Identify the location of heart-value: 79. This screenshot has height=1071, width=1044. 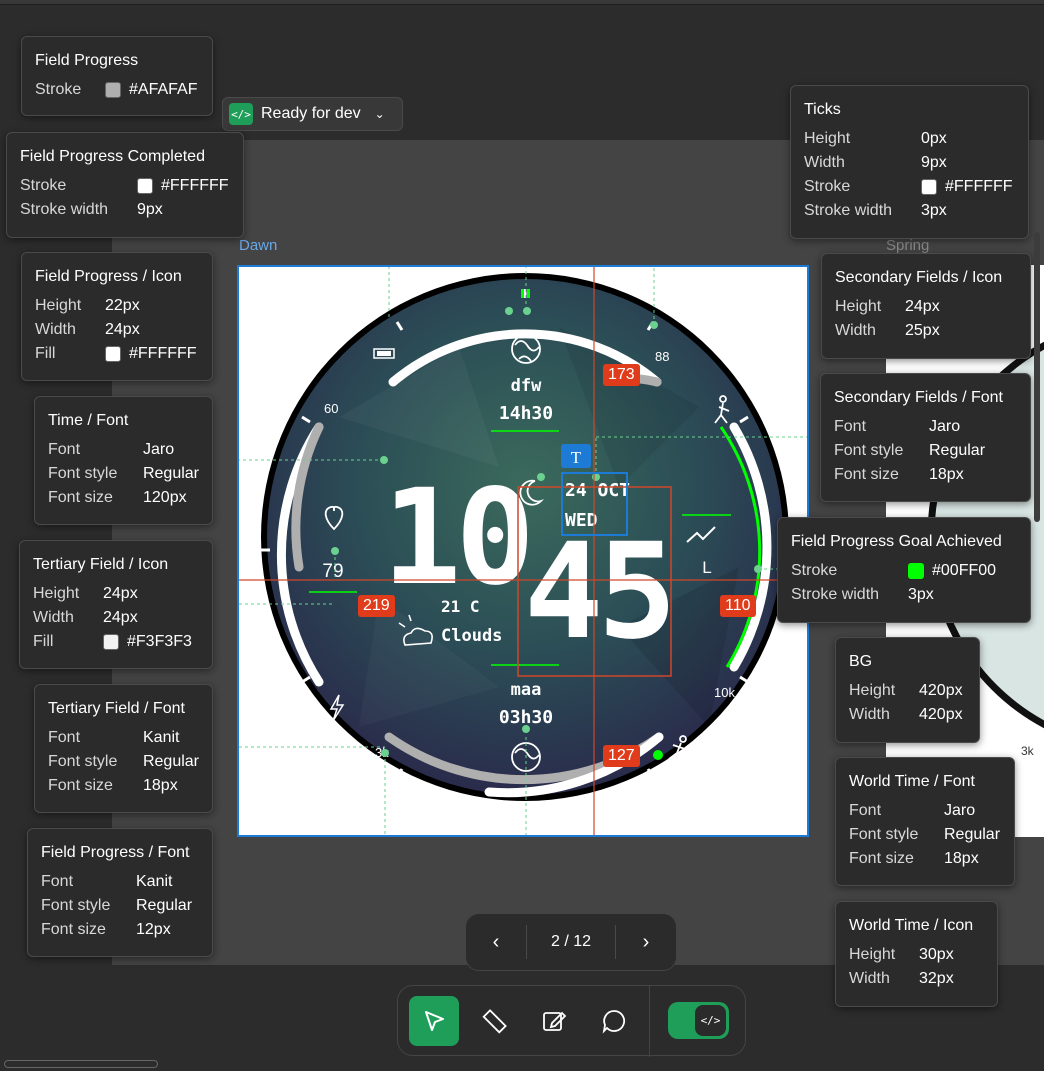
(332, 571).